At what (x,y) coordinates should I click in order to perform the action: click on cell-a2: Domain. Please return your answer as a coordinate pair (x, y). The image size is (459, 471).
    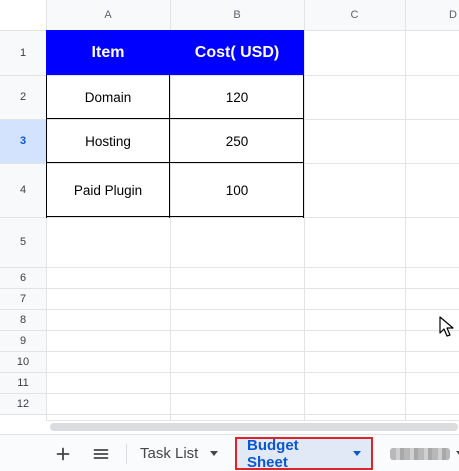
    Looking at the image, I should click on (108, 97).